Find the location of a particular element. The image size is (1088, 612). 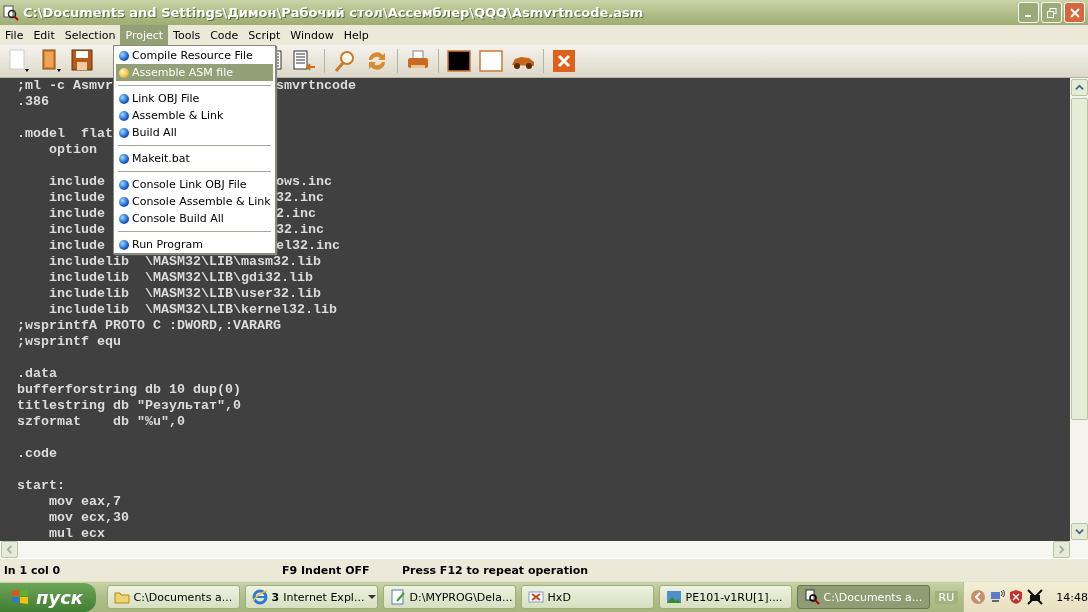

cursor-position: ln 1 col 0 is located at coordinates (32, 570).